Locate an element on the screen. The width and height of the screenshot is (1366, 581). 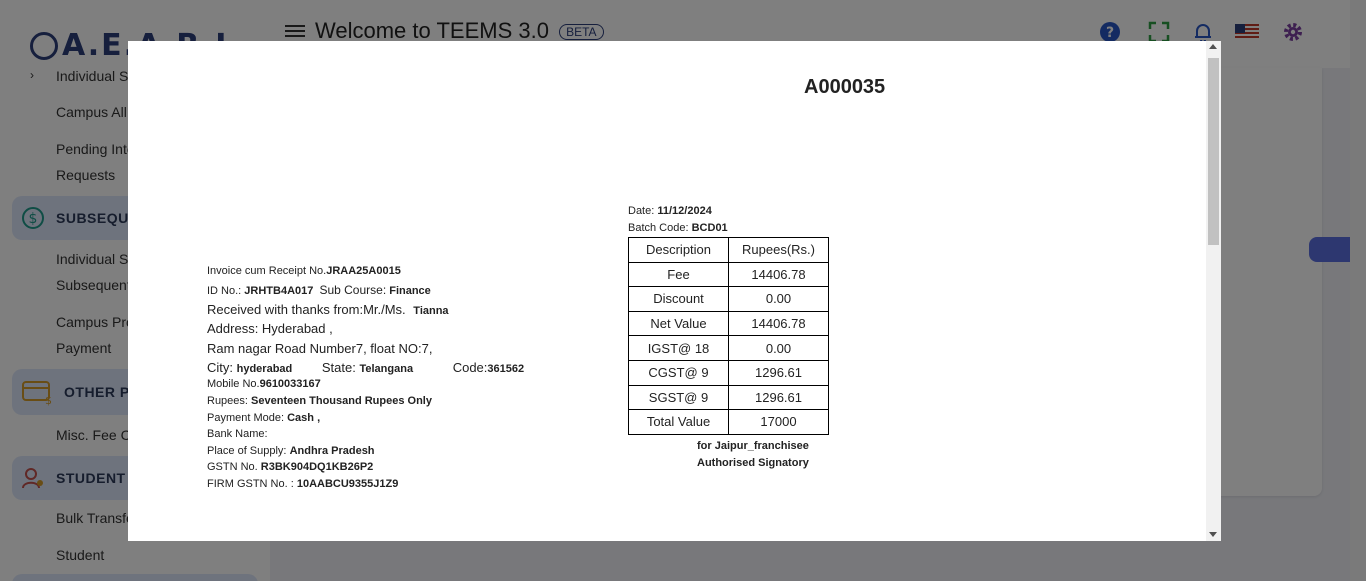
place-of-supply-line: Place of Supply: Andhra Pradesh is located at coordinates (291, 451).